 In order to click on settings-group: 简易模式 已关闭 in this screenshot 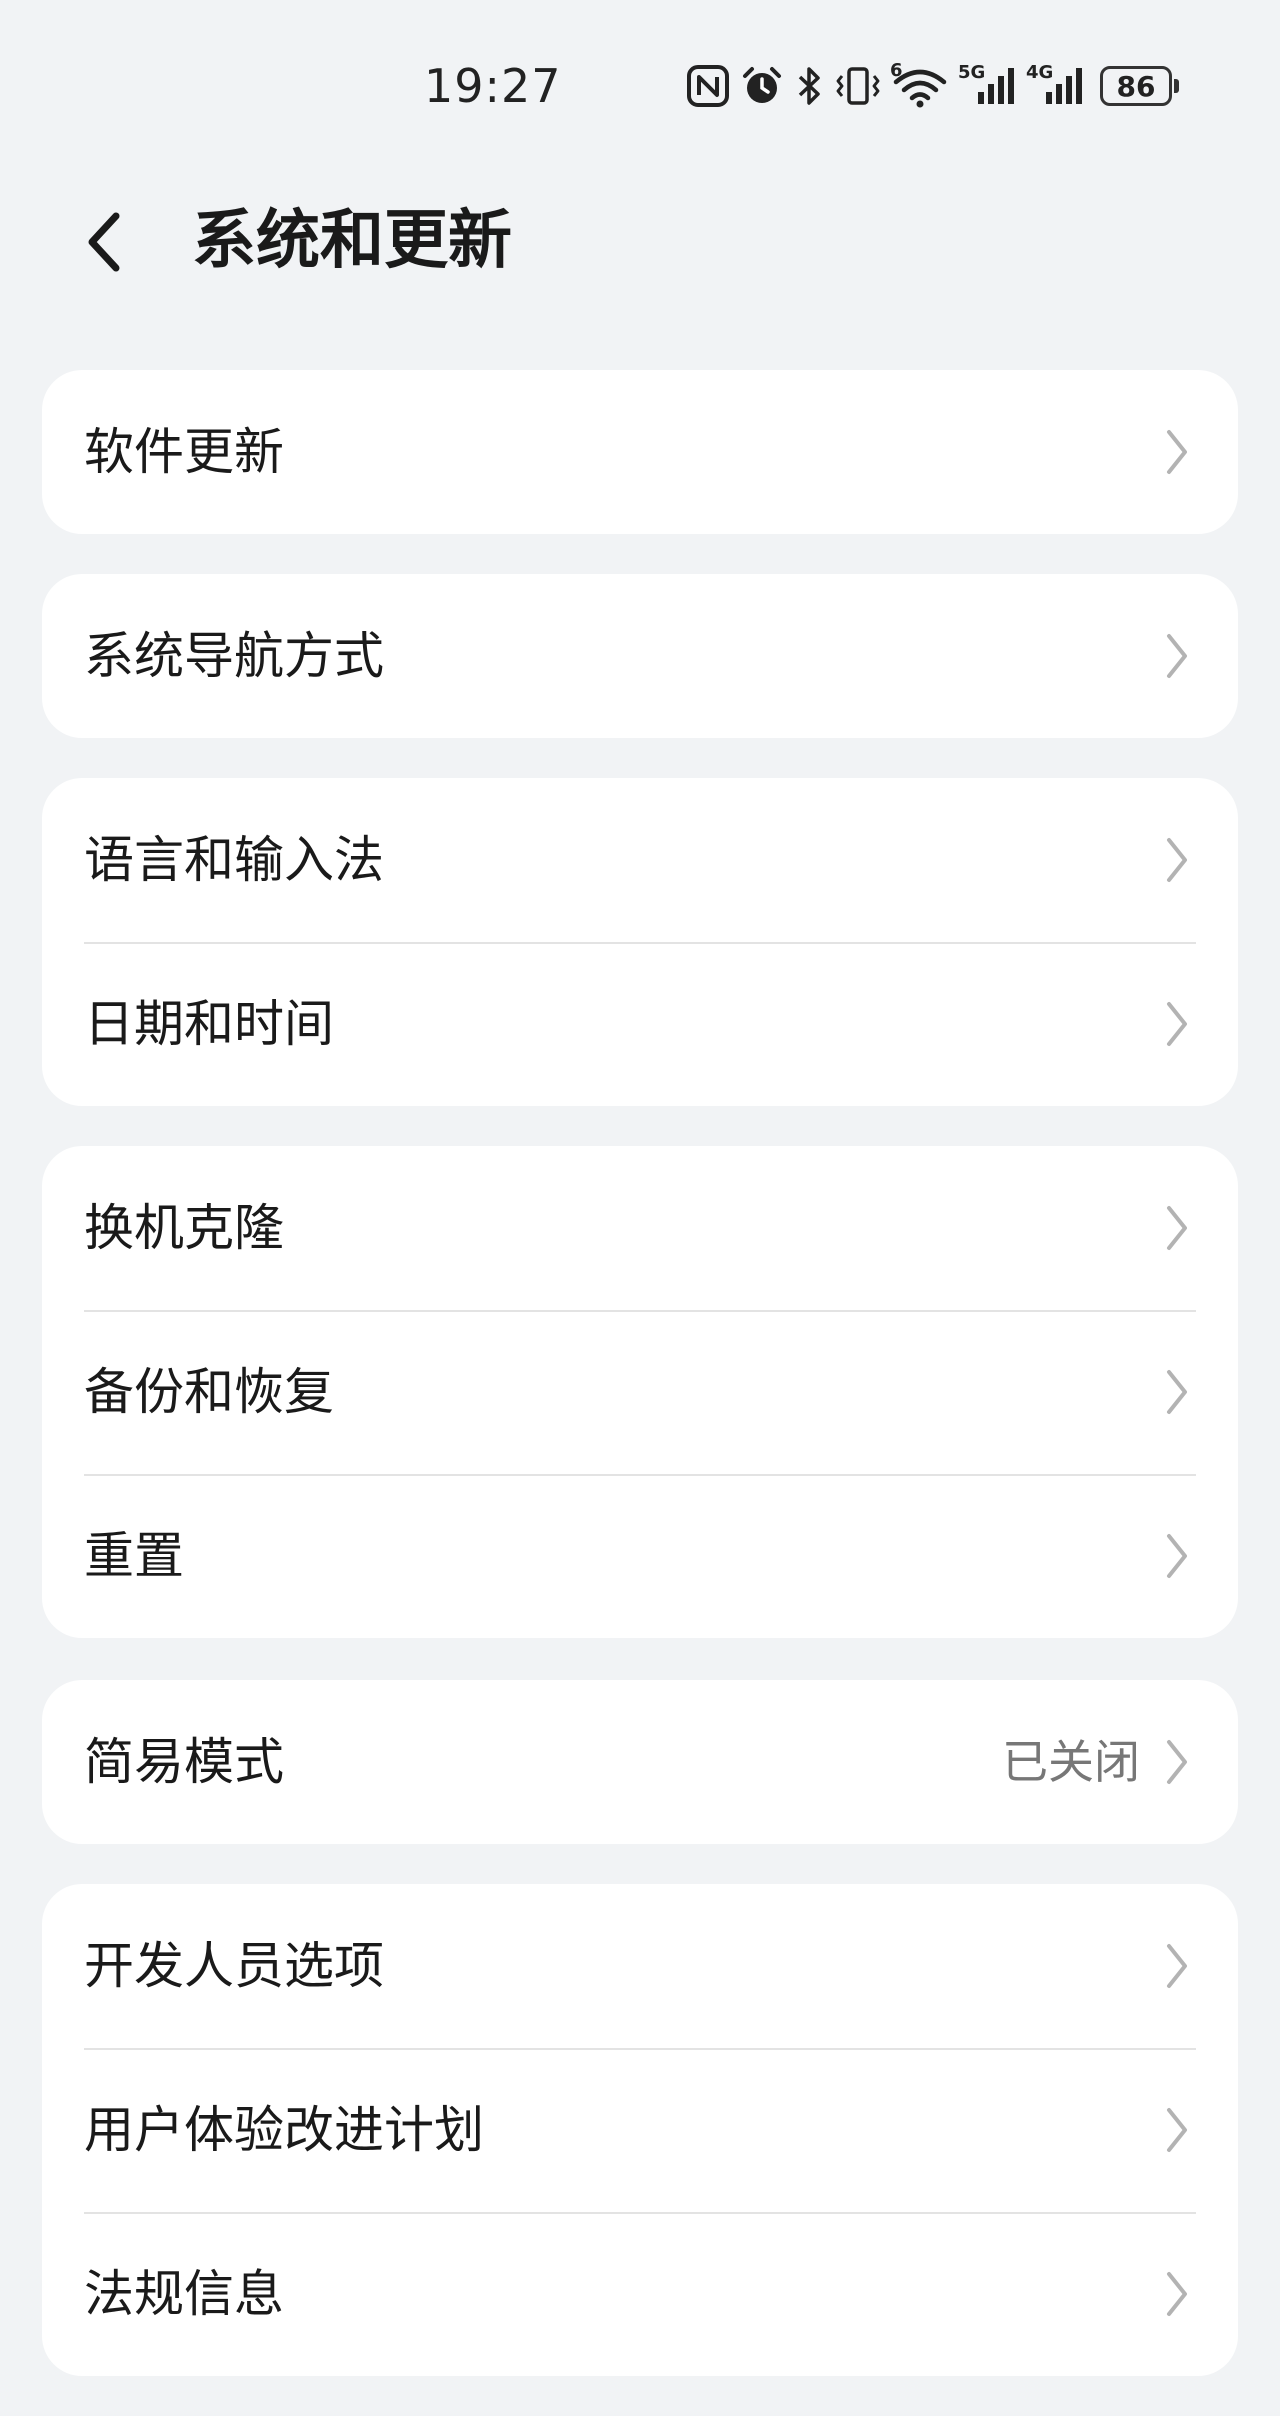, I will do `click(640, 1762)`.